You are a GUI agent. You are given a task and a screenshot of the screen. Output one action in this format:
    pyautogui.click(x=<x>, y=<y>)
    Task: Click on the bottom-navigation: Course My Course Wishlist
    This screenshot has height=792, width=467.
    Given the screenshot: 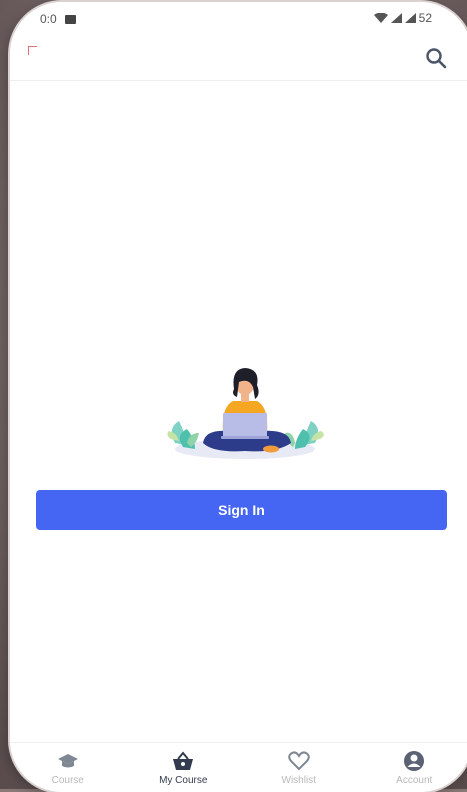 What is the action you would take?
    pyautogui.click(x=238, y=767)
    